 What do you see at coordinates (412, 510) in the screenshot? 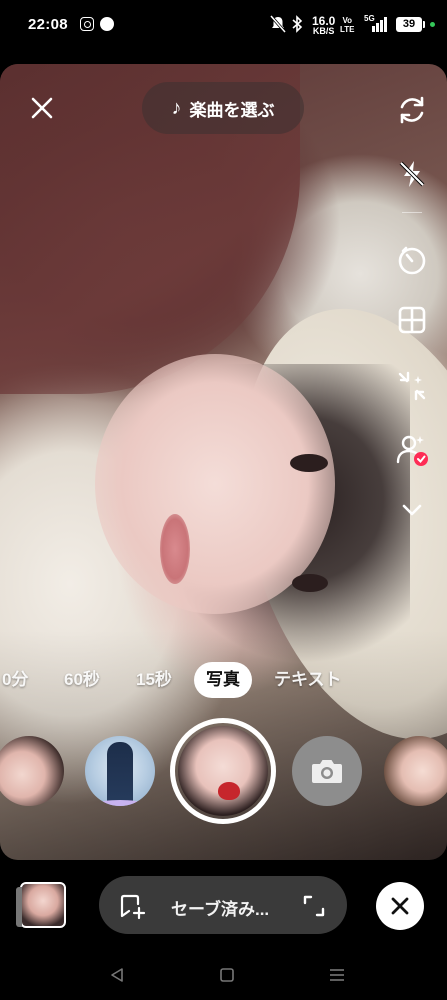
I see `chevron-down-icon` at bounding box center [412, 510].